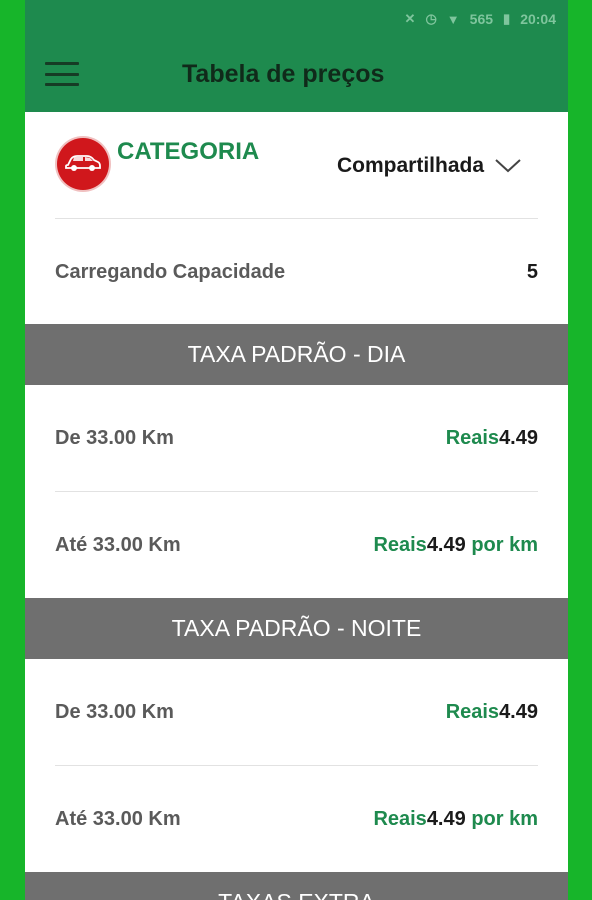 This screenshot has height=900, width=592. I want to click on category-row: CATEGORIA Compartilhada, so click(296, 165).